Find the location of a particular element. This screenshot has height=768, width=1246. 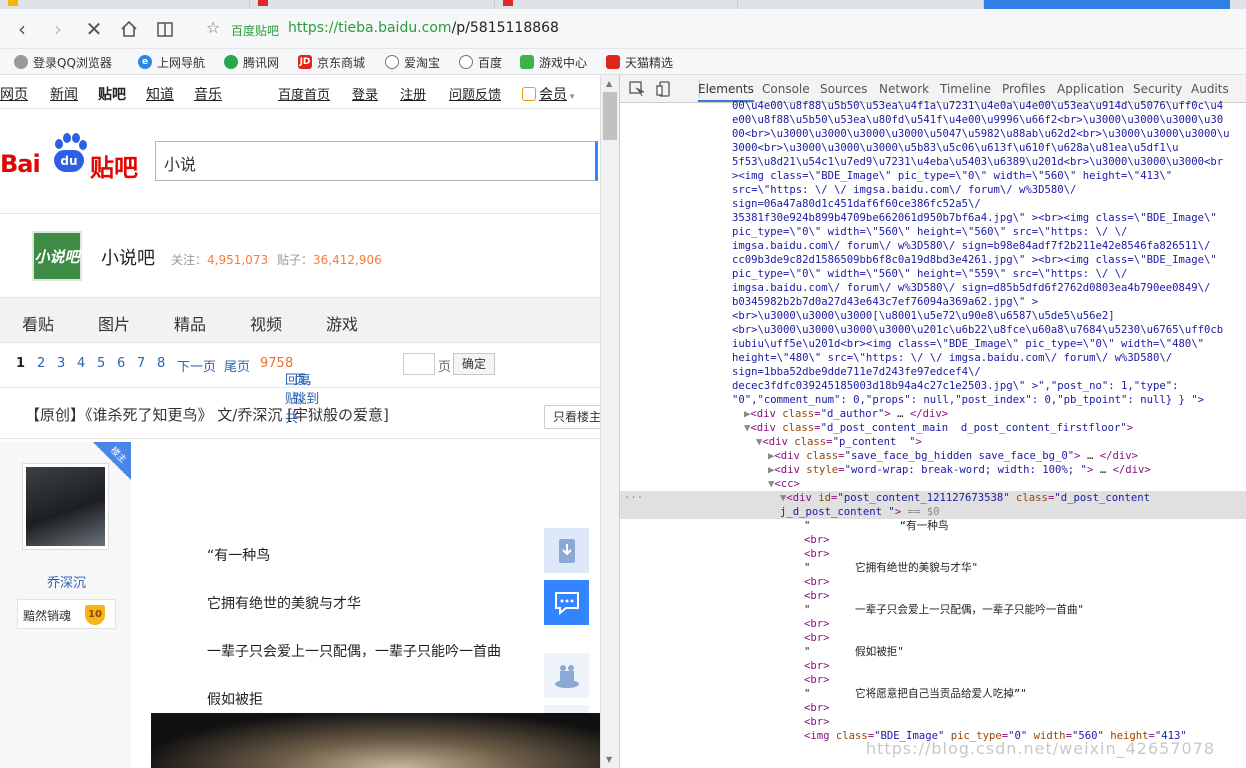

nav-link: 百度首页 is located at coordinates (304, 93).